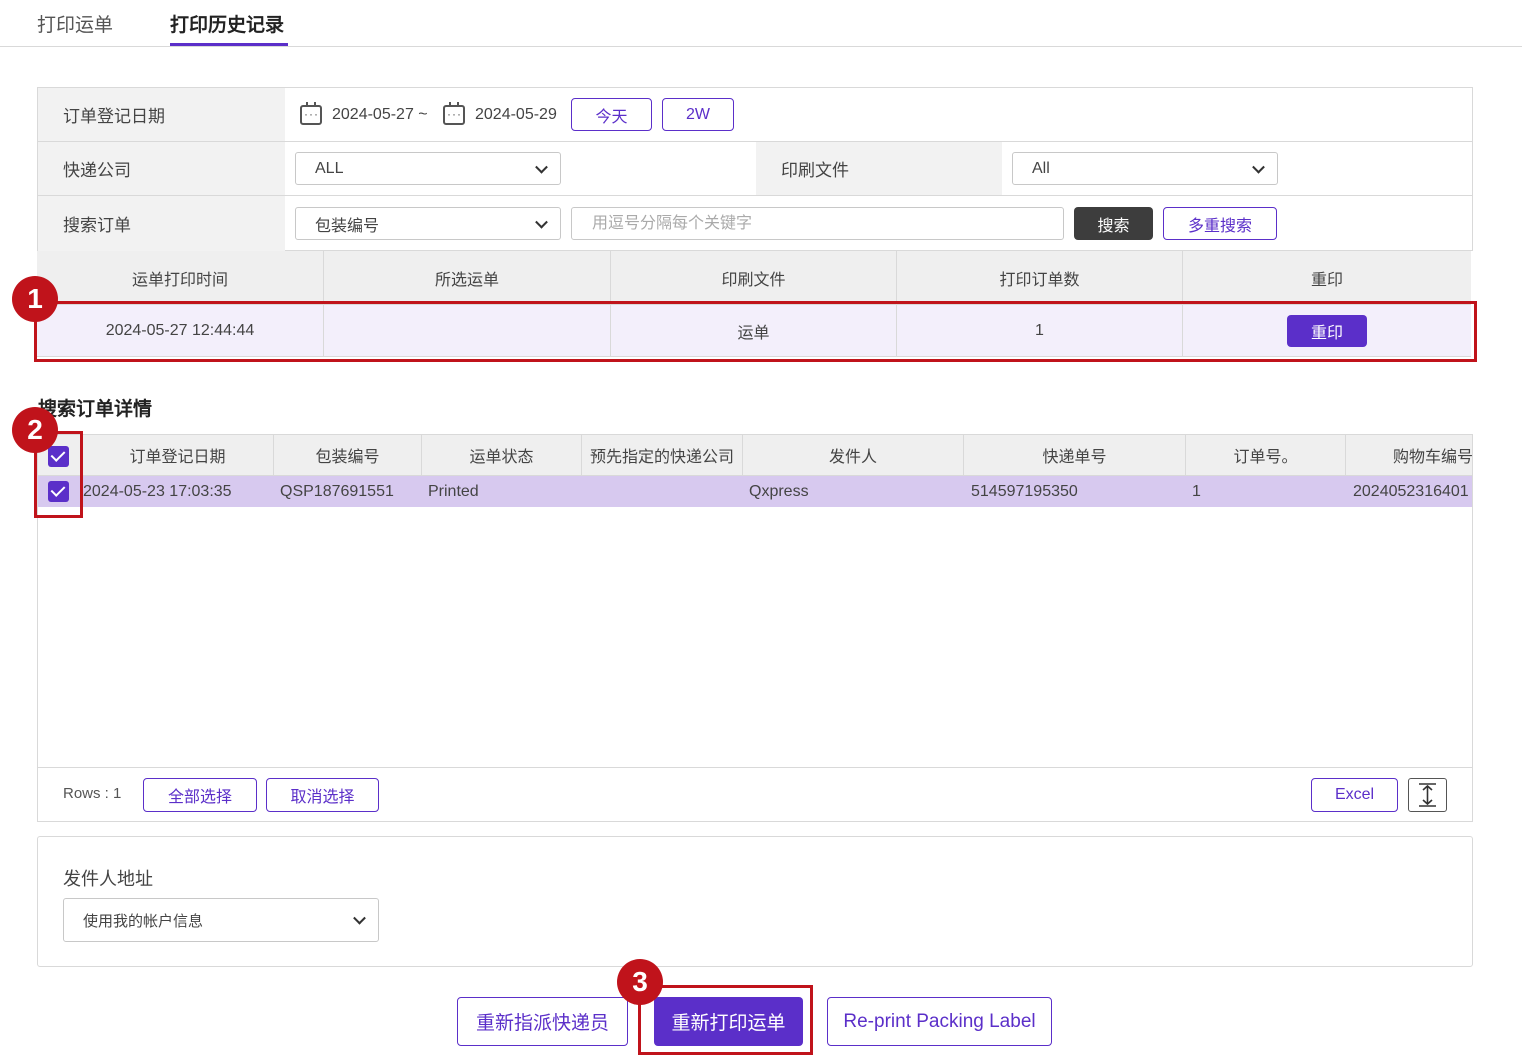  Describe the element at coordinates (337, 491) in the screenshot. I see `package-no-cell: QSP187691551` at that location.